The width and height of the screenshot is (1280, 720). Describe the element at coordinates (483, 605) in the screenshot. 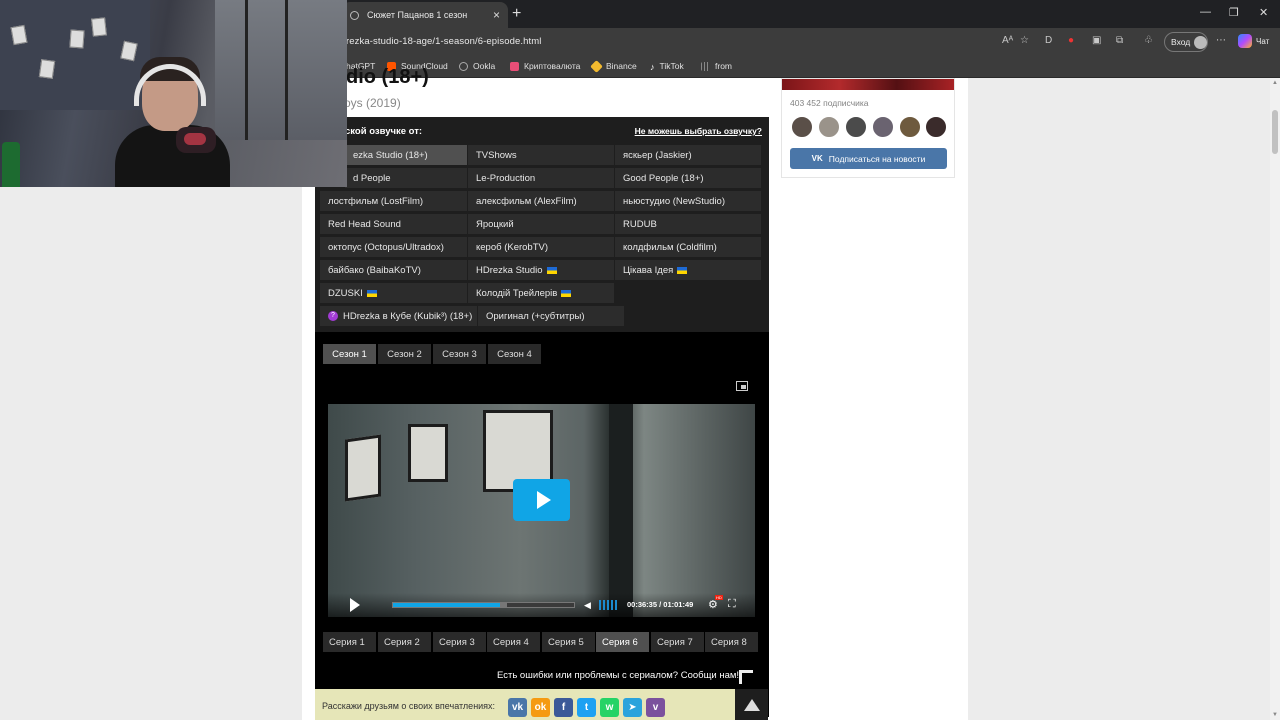

I see `seek-bar` at that location.